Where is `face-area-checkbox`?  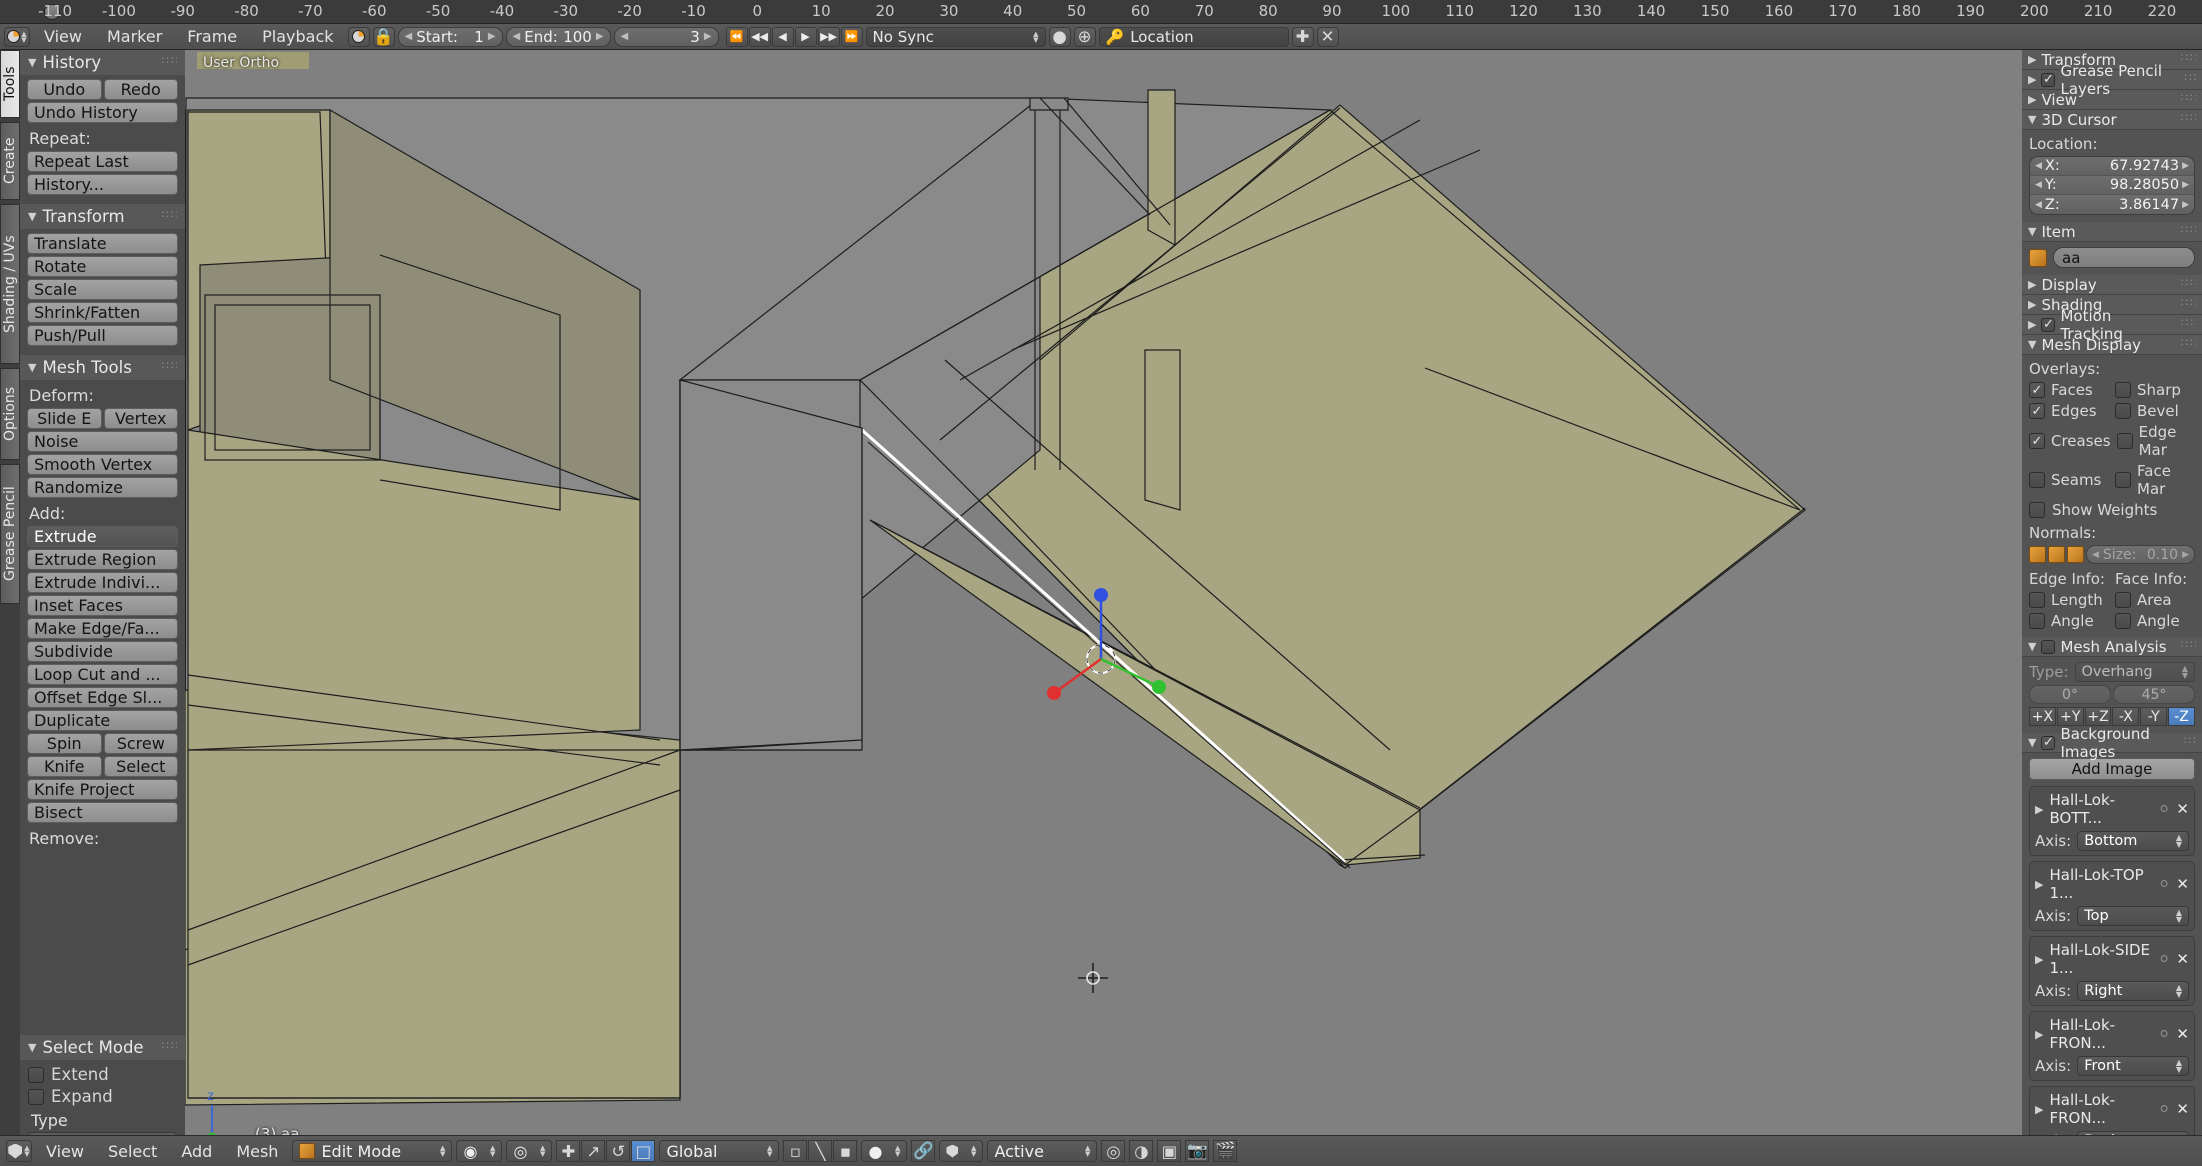 face-area-checkbox is located at coordinates (2123, 600).